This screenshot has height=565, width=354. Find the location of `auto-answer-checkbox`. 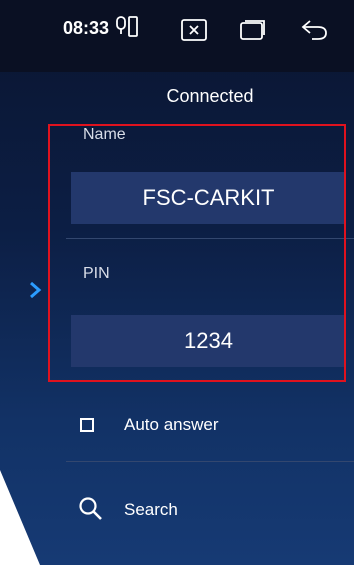

auto-answer-checkbox is located at coordinates (87, 425).